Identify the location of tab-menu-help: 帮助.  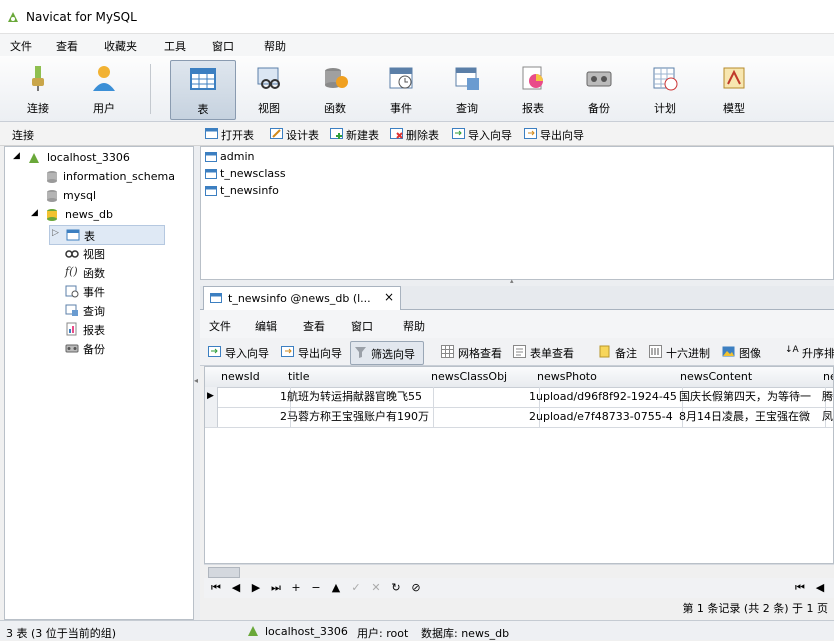
(414, 326).